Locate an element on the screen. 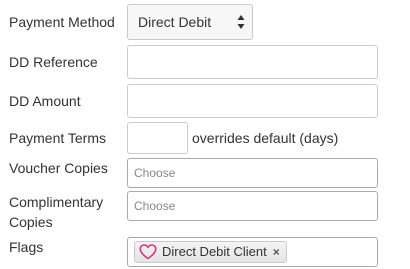 This screenshot has width=410, height=269. voucher-copies-row: Voucher Copies Choose is located at coordinates (205, 173).